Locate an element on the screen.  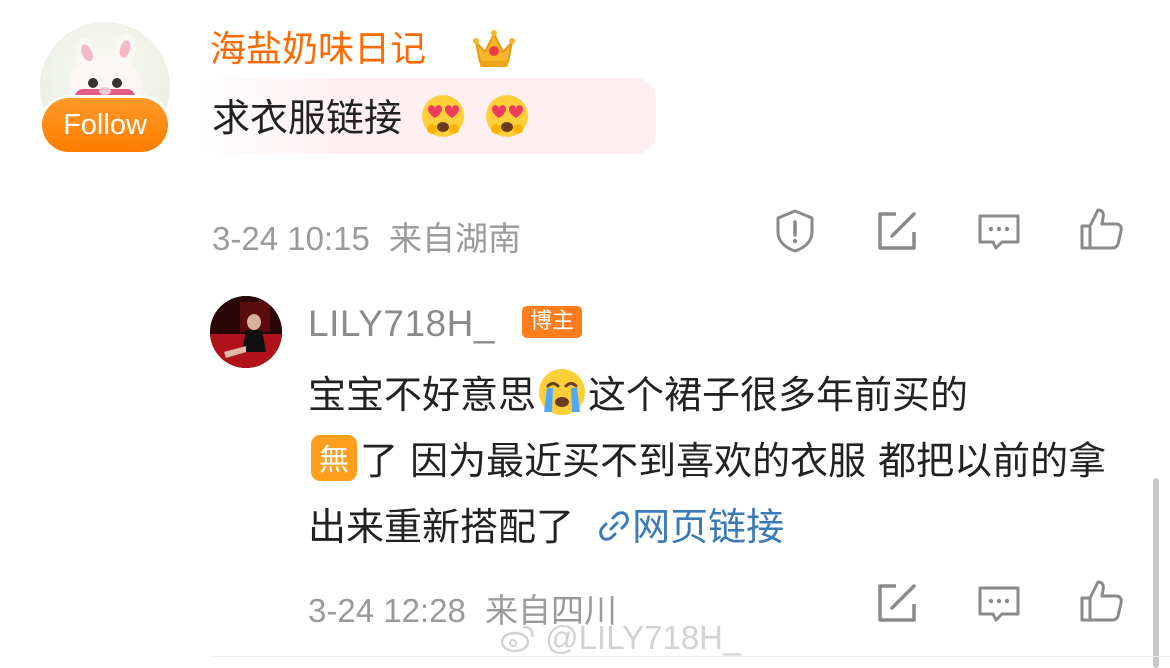
comment-text: 求衣服链接 is located at coordinates (371, 118).